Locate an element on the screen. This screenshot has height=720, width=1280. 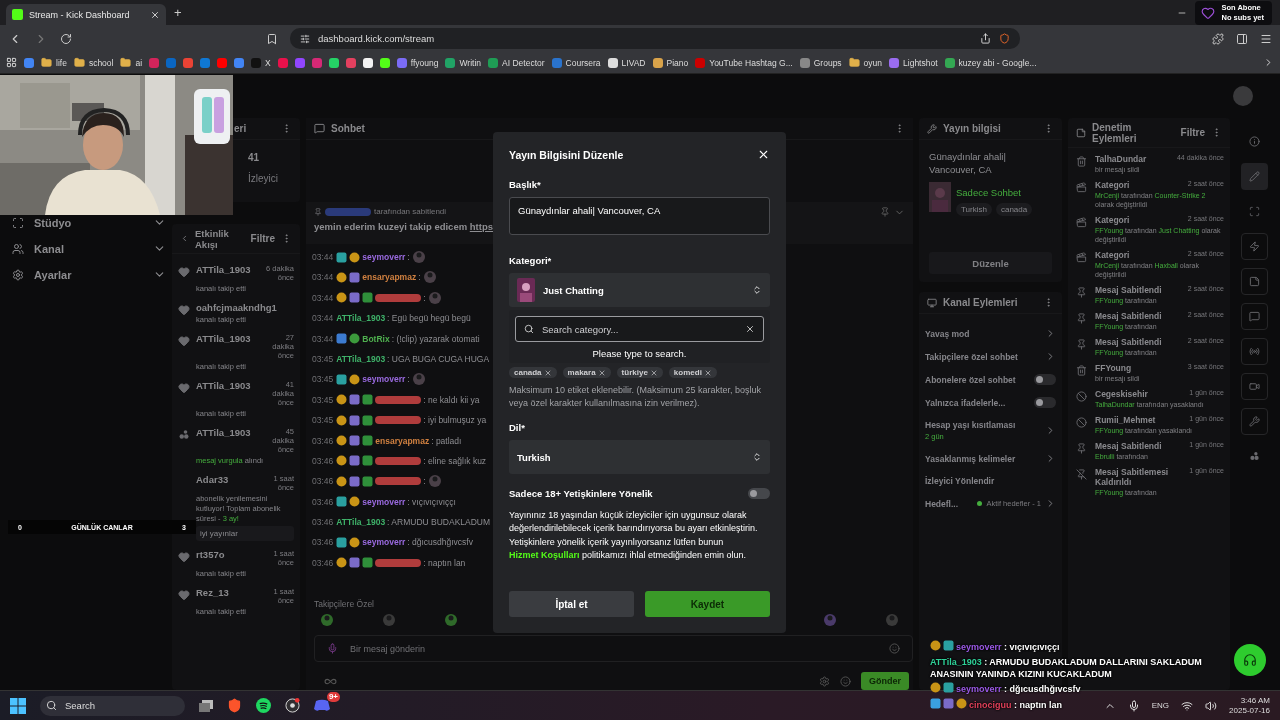
new-tab-button: + is located at coordinates (178, 12).